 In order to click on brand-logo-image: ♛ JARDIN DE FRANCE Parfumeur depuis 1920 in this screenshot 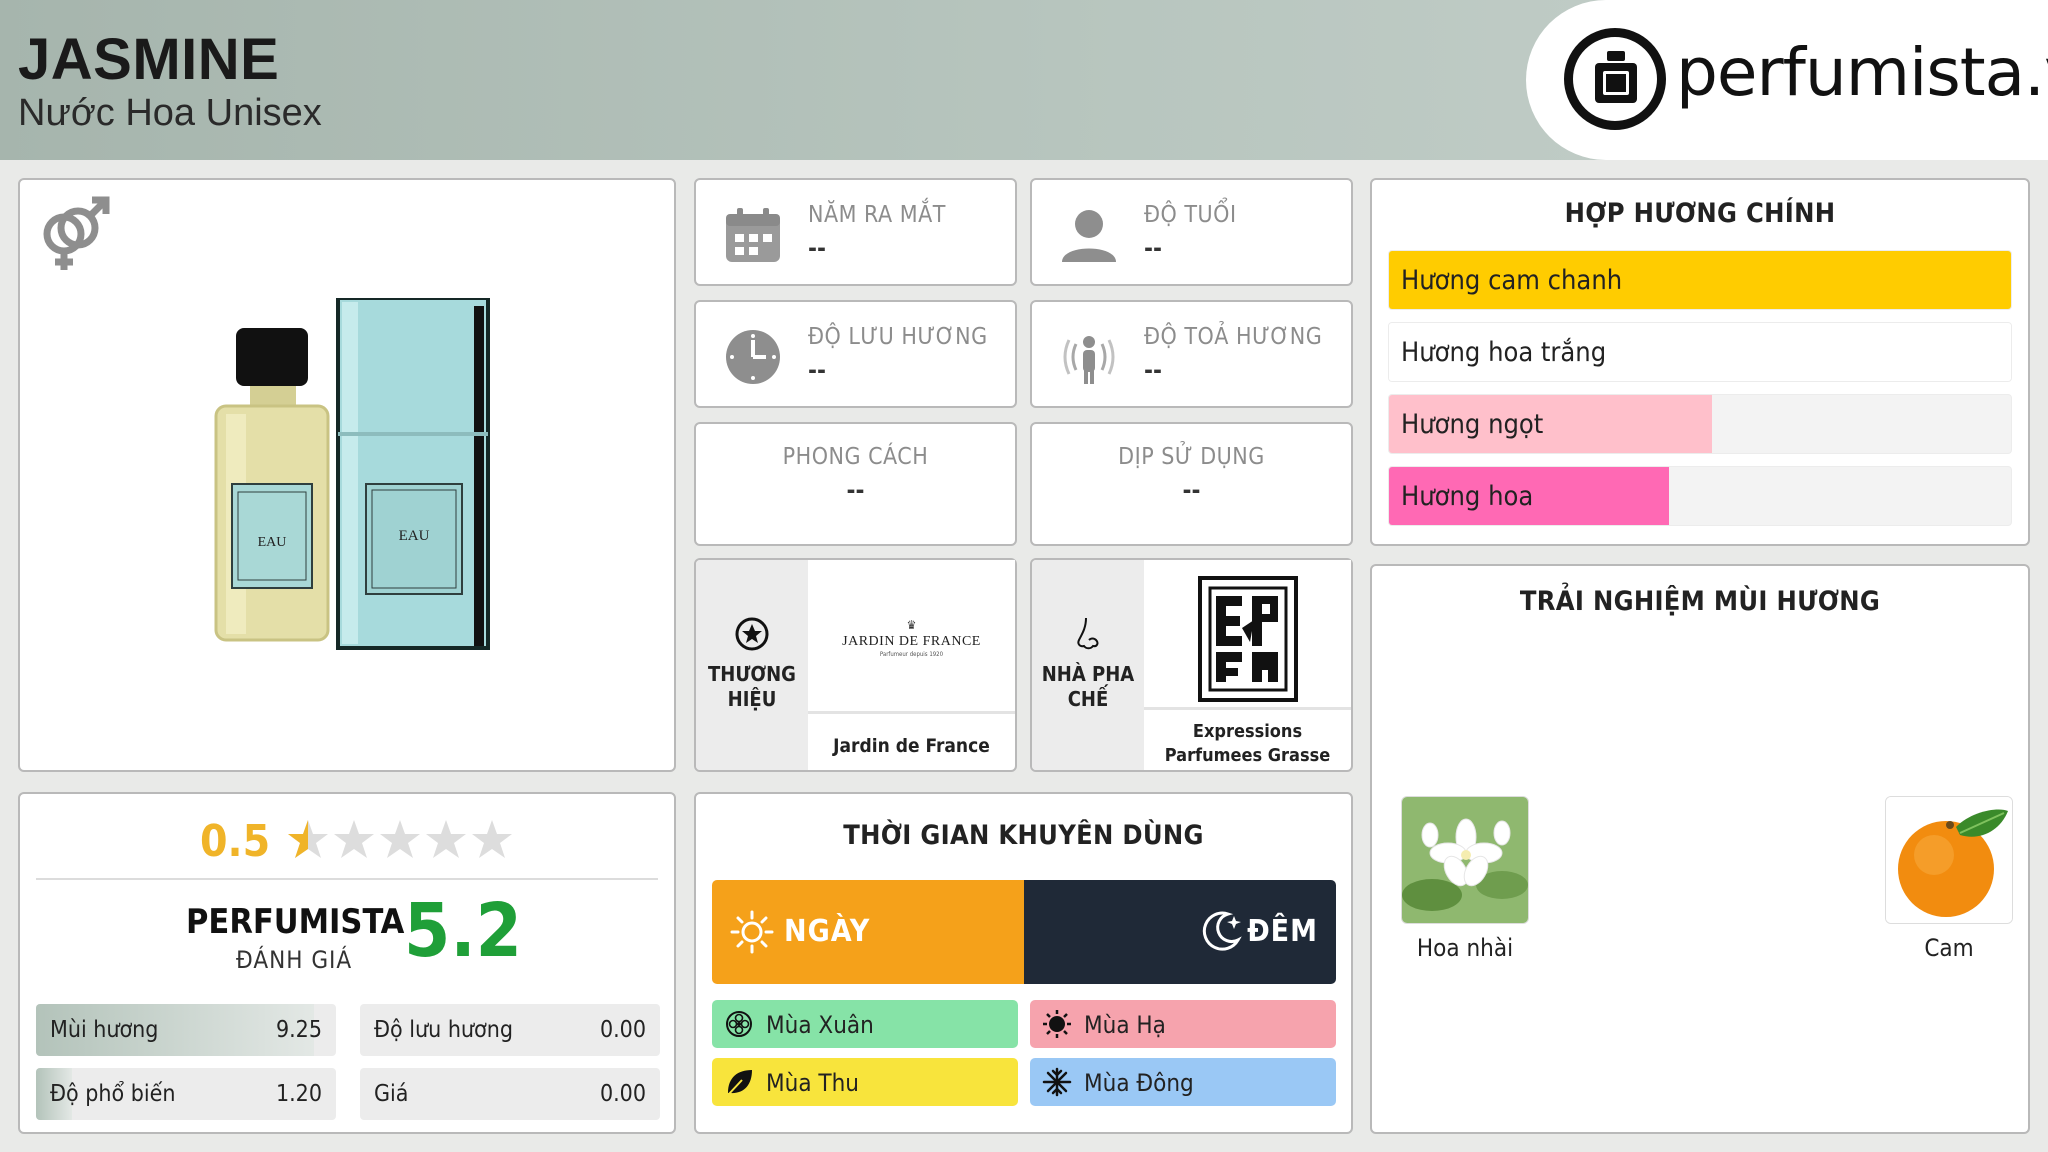, I will do `click(911, 637)`.